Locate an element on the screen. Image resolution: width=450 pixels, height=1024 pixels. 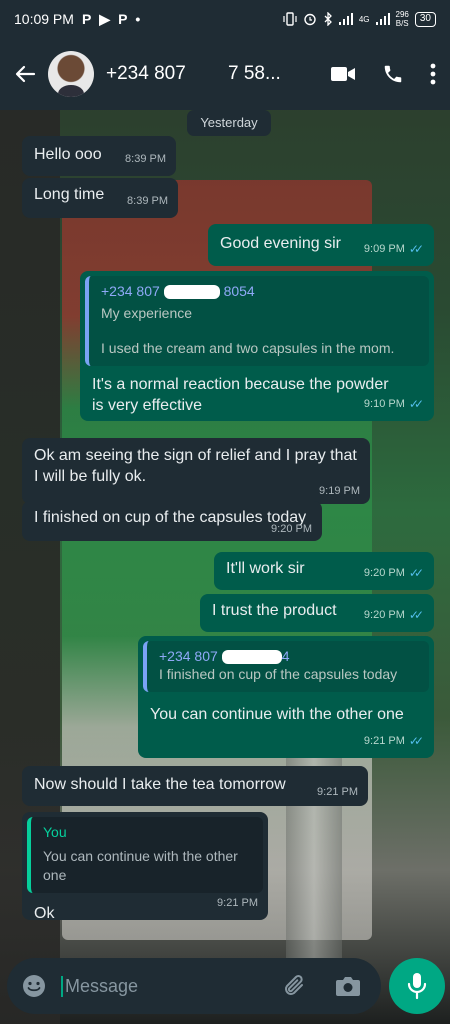
net-speed-unit: B/S is located at coordinates (402, 23).